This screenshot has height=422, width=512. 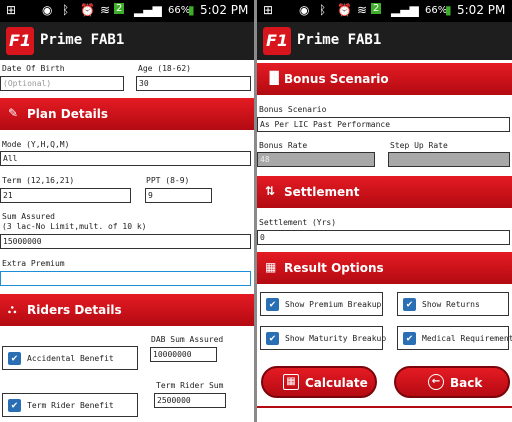 I want to click on edit-icon: ✎, so click(x=13, y=113).